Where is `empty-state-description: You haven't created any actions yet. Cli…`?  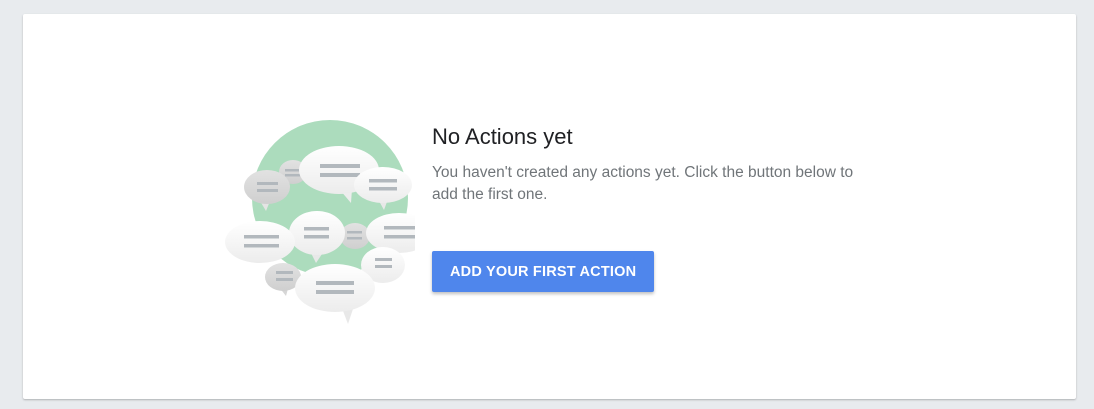 empty-state-description: You haven't created any actions yet. Cli… is located at coordinates (643, 183).